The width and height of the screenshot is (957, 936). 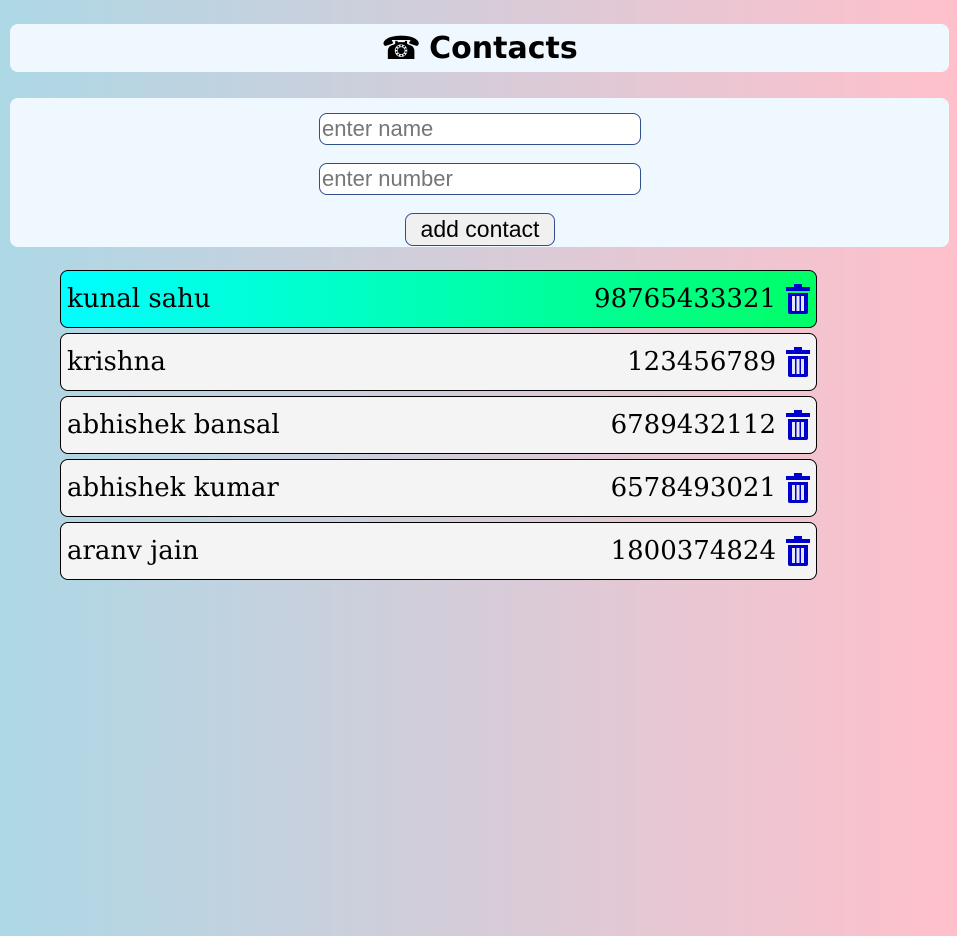 What do you see at coordinates (503, 48) in the screenshot?
I see `page-title: Contacts` at bounding box center [503, 48].